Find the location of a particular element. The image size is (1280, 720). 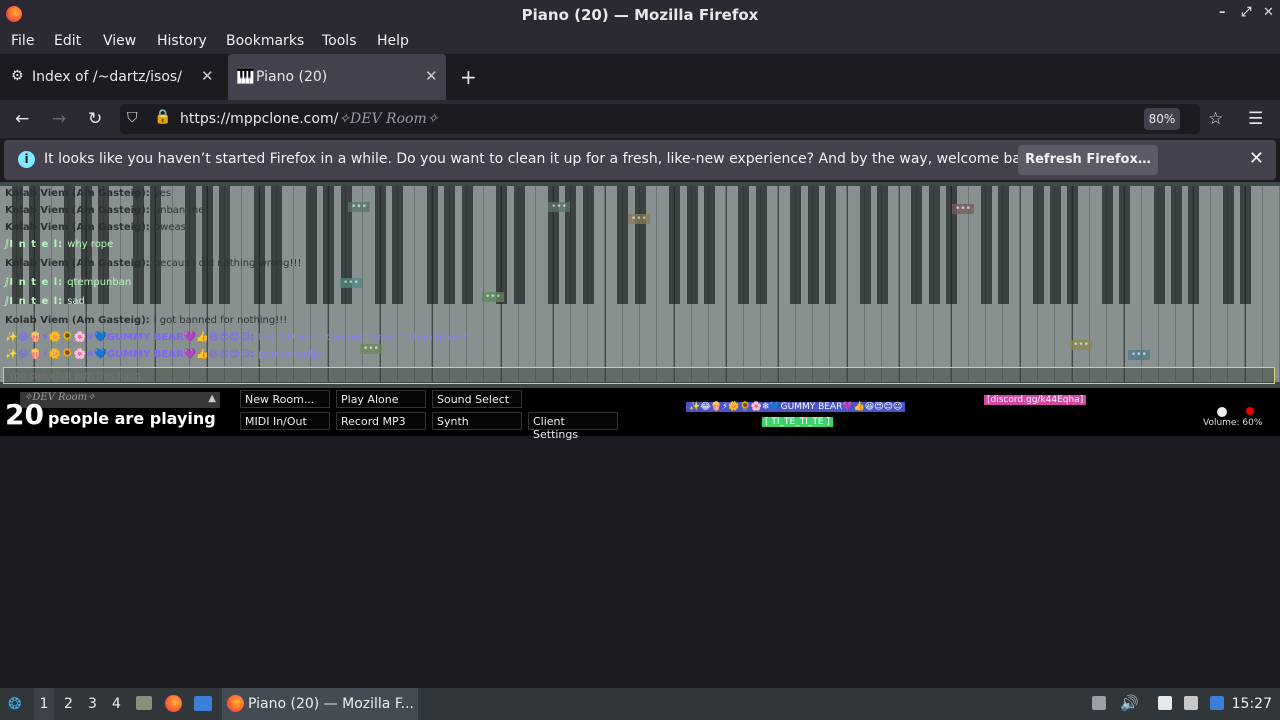

minimize-icon: – is located at coordinates (1222, 12).